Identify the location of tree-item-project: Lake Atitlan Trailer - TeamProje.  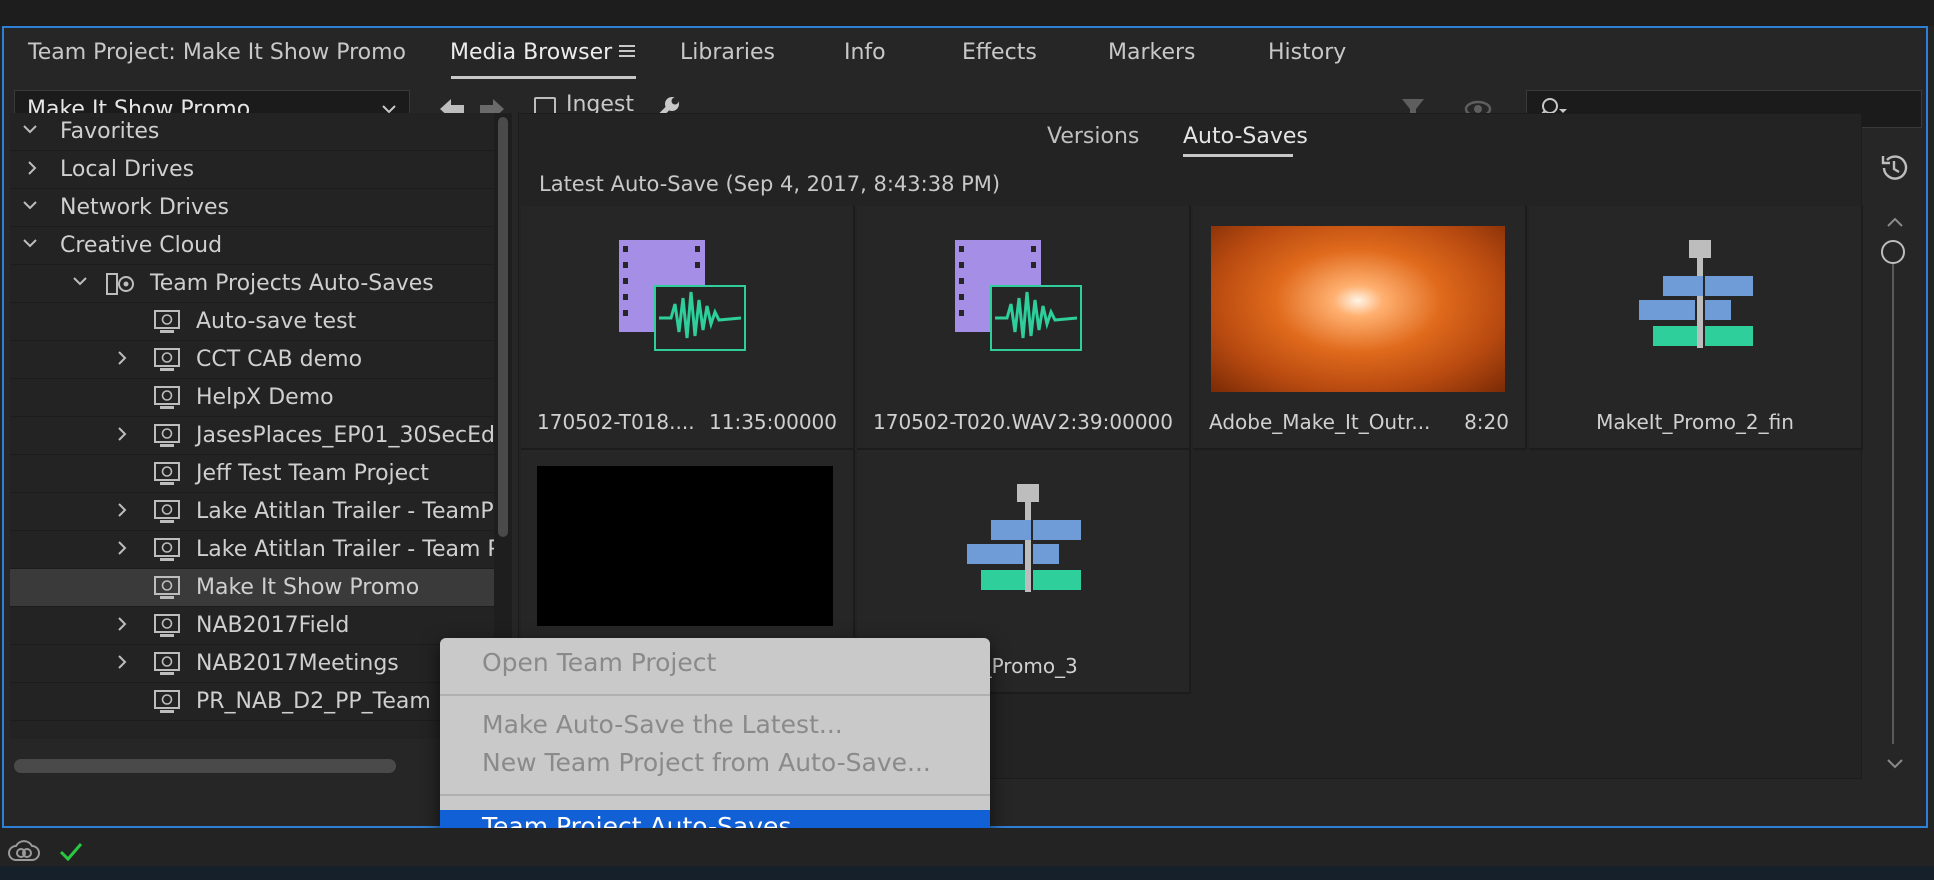
(252, 512).